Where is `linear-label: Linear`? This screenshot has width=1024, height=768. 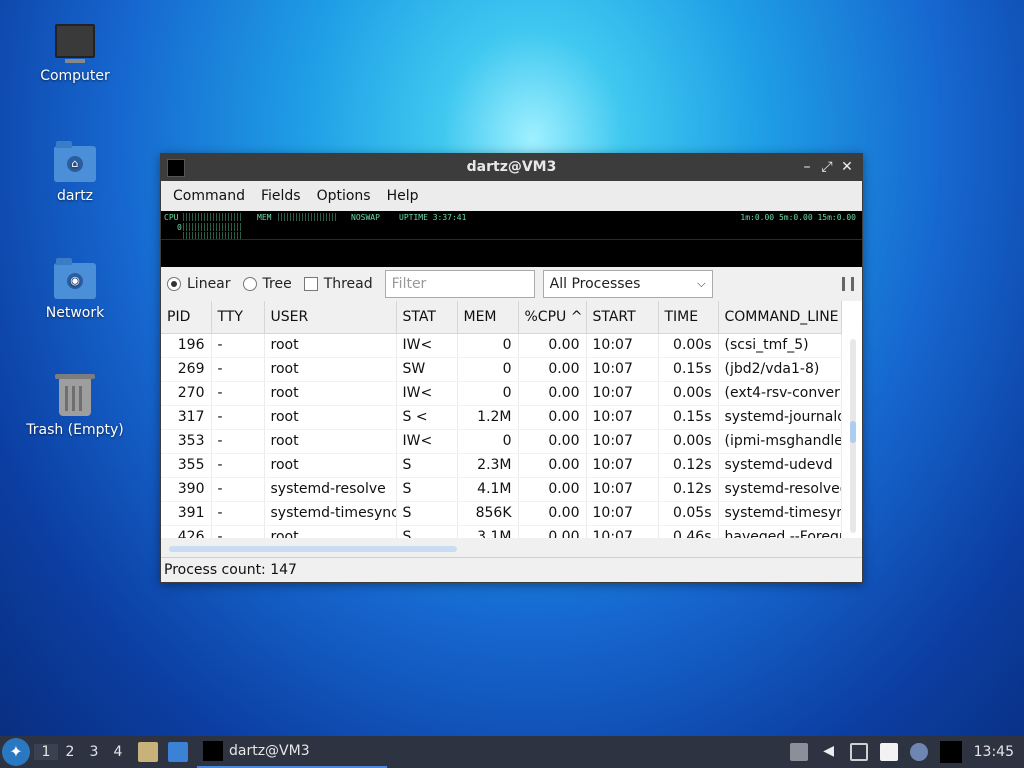 linear-label: Linear is located at coordinates (209, 284).